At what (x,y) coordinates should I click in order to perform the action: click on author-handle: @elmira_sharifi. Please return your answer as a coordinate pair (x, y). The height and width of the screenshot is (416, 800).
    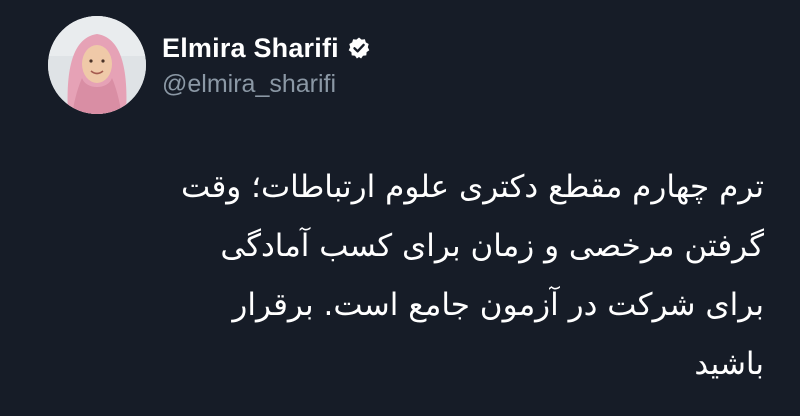
    Looking at the image, I should click on (266, 84).